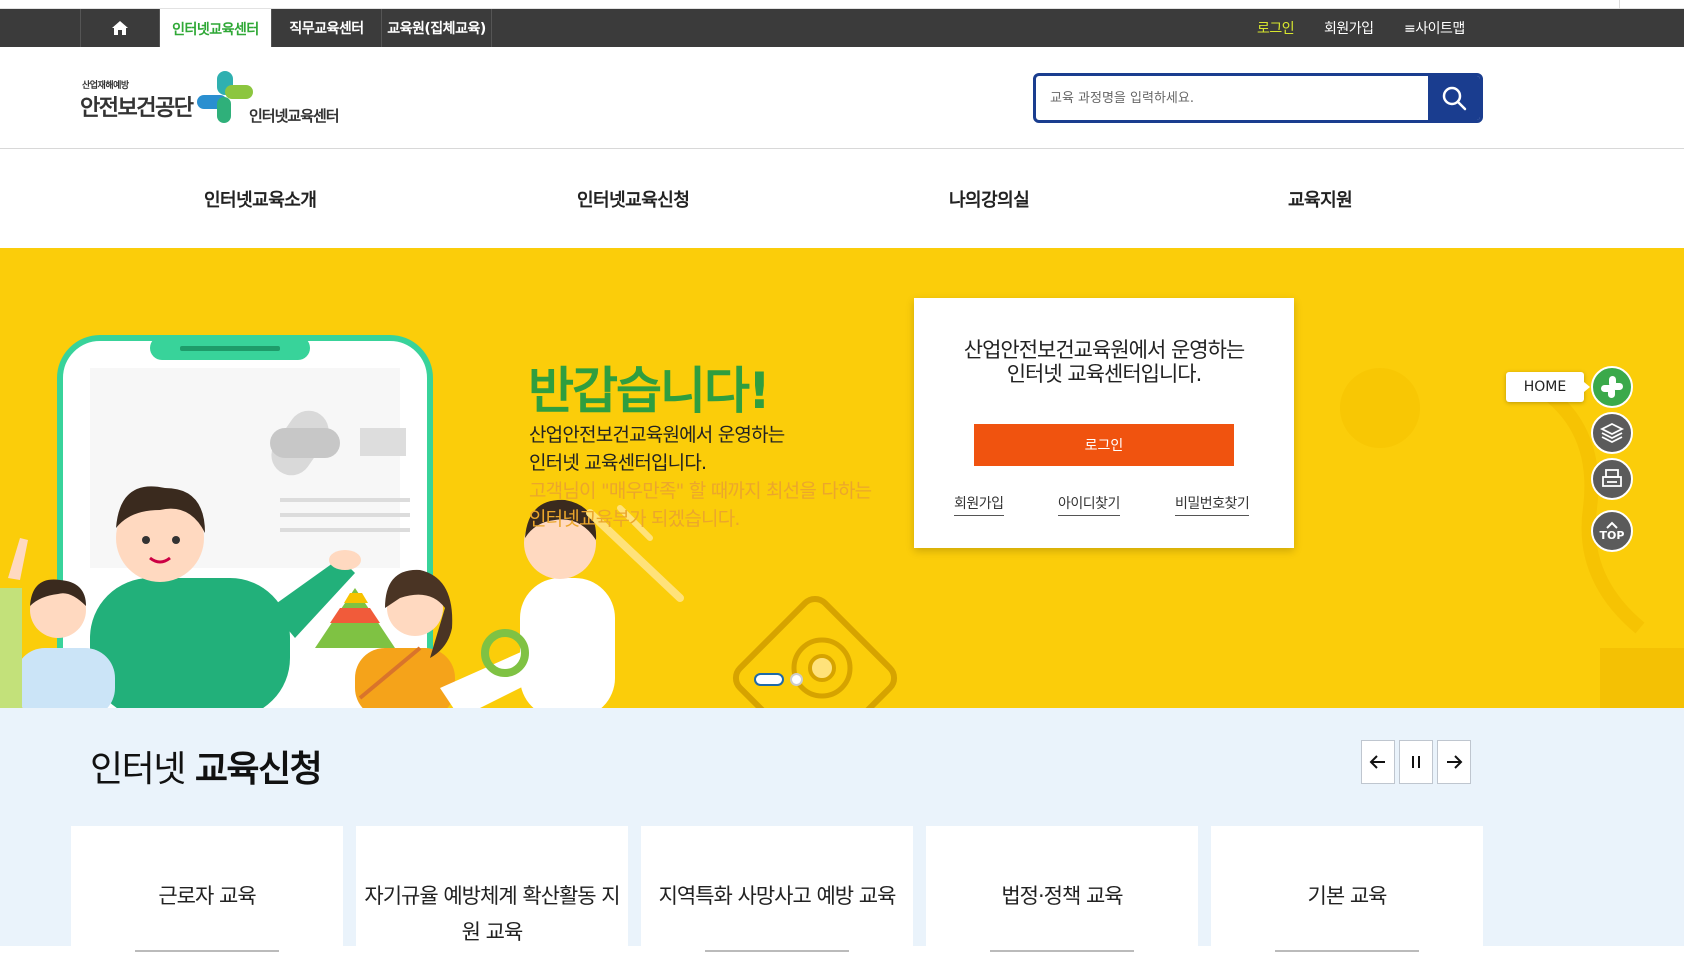 The width and height of the screenshot is (1684, 956). What do you see at coordinates (327, 28) in the screenshot?
I see `tab-job-edu-center: 직무교육센터` at bounding box center [327, 28].